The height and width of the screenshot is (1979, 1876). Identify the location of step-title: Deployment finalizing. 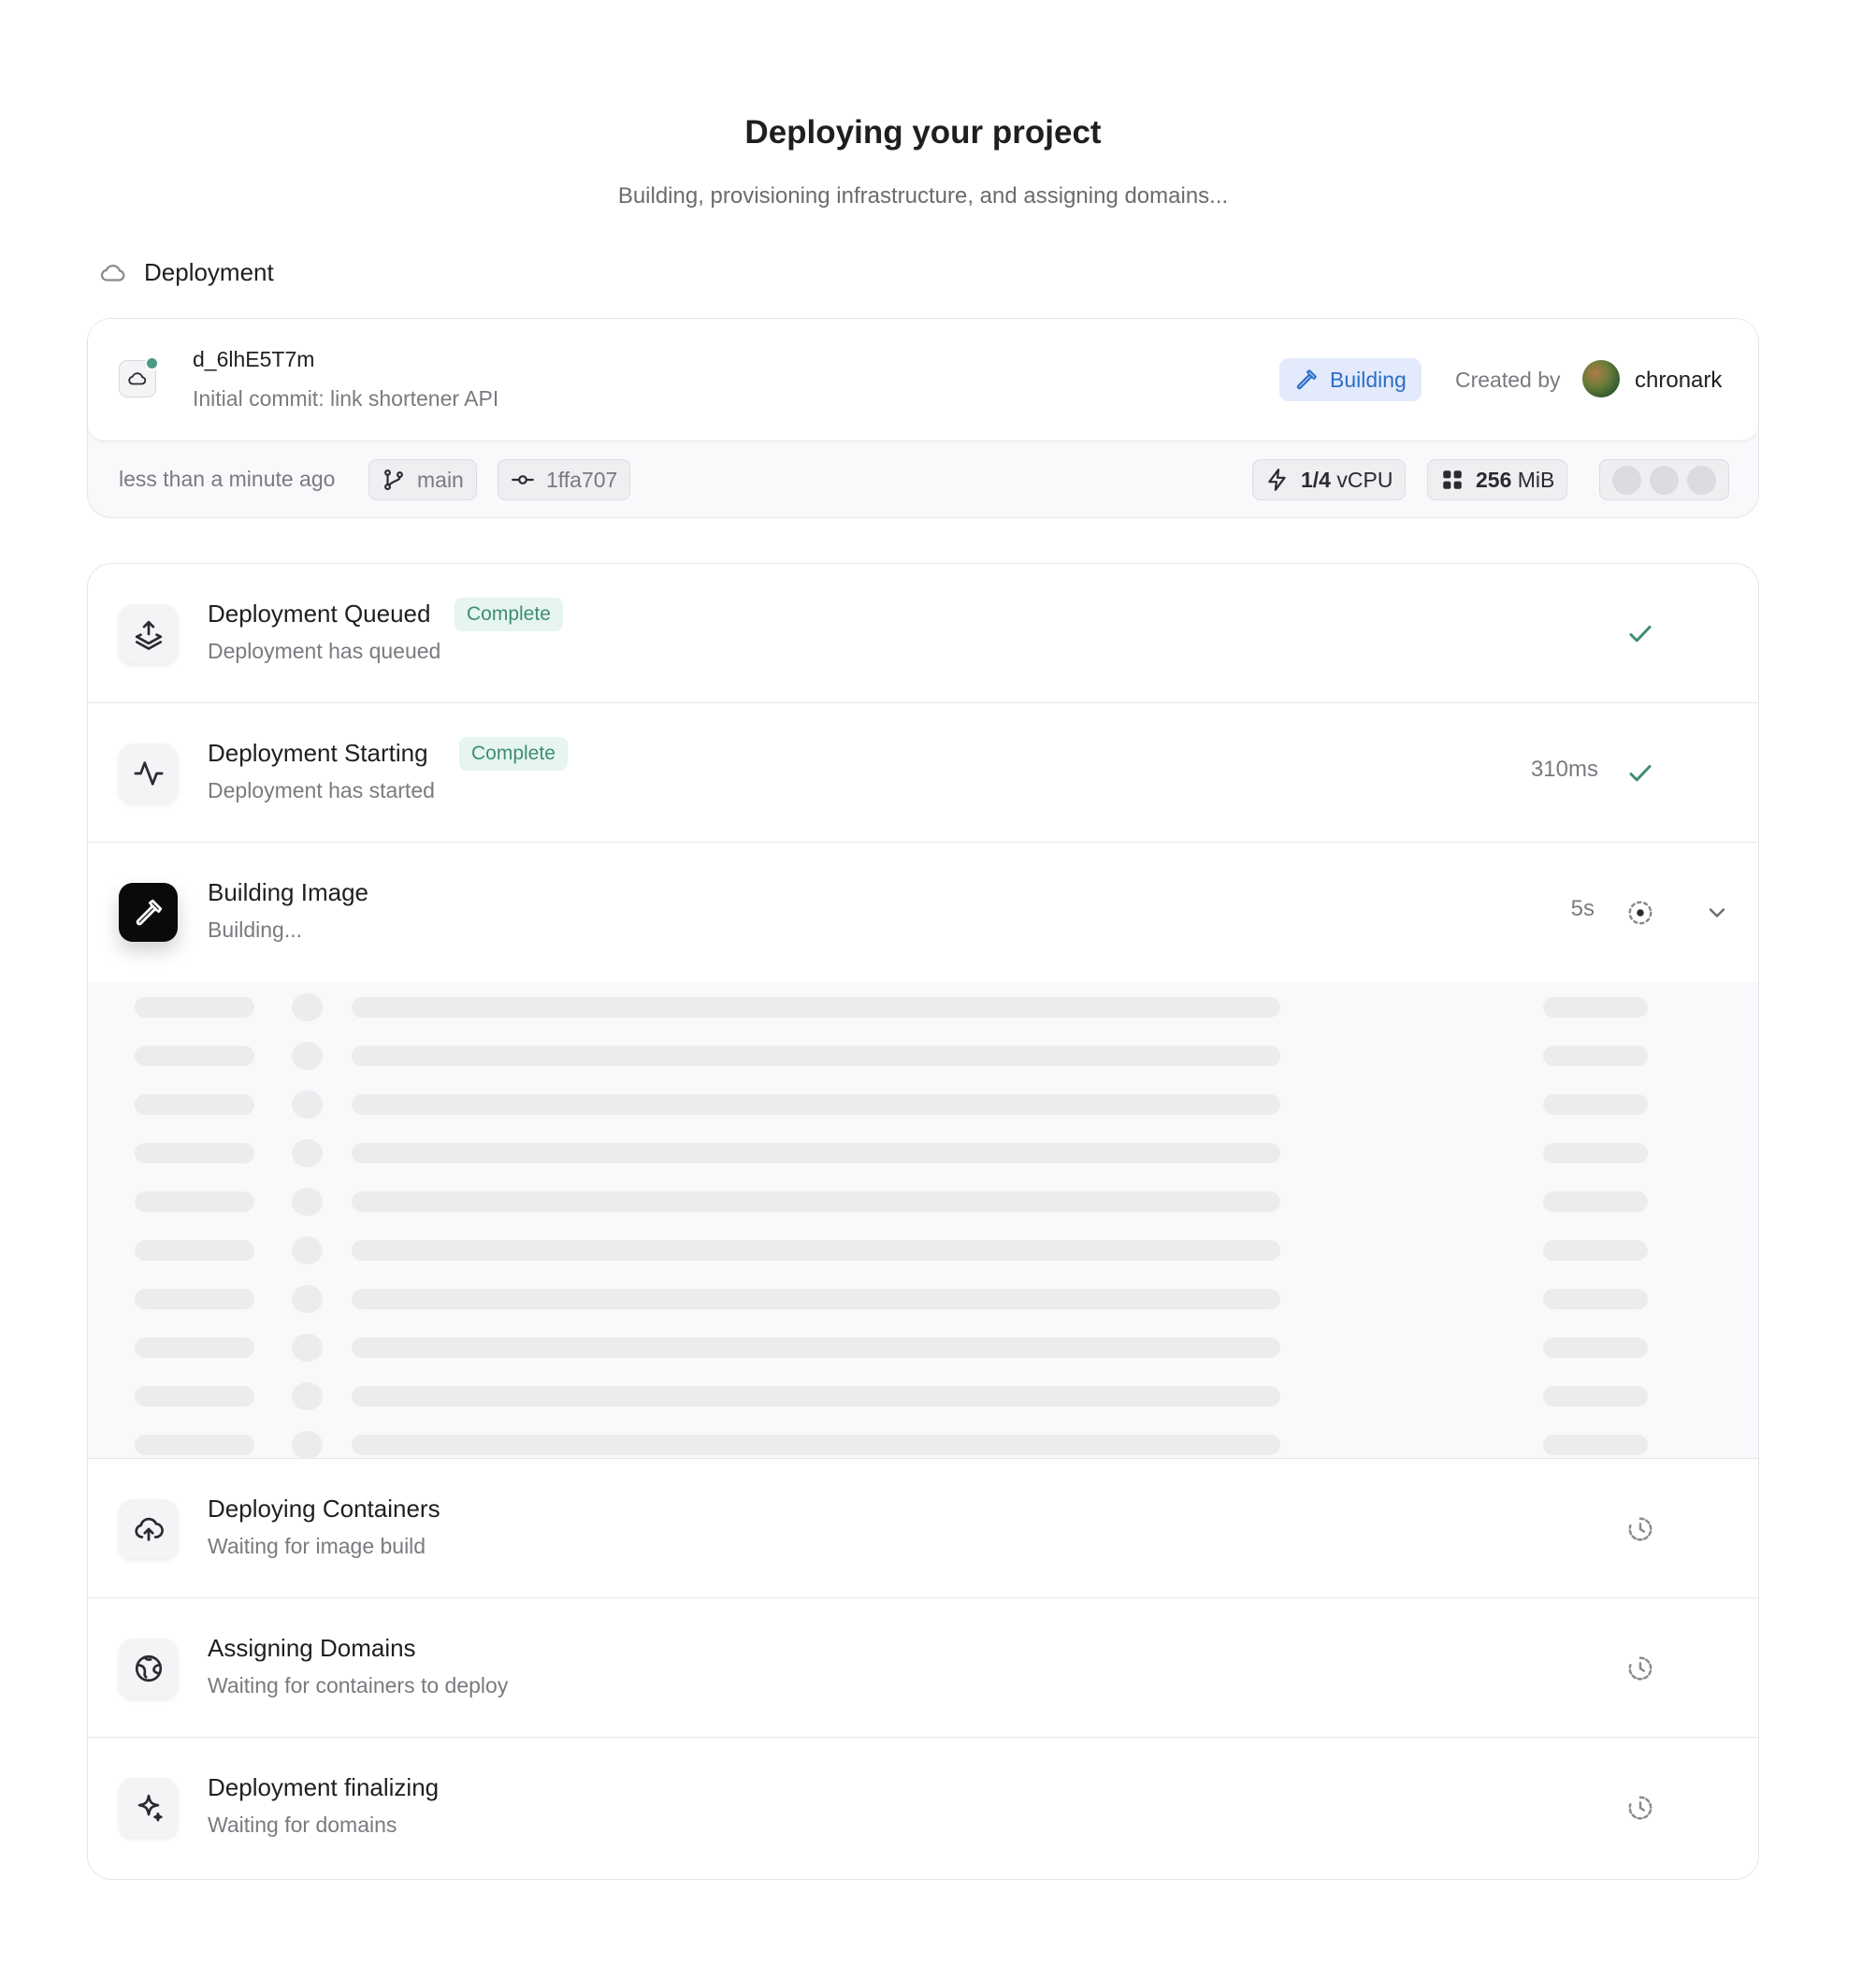
(324, 1787).